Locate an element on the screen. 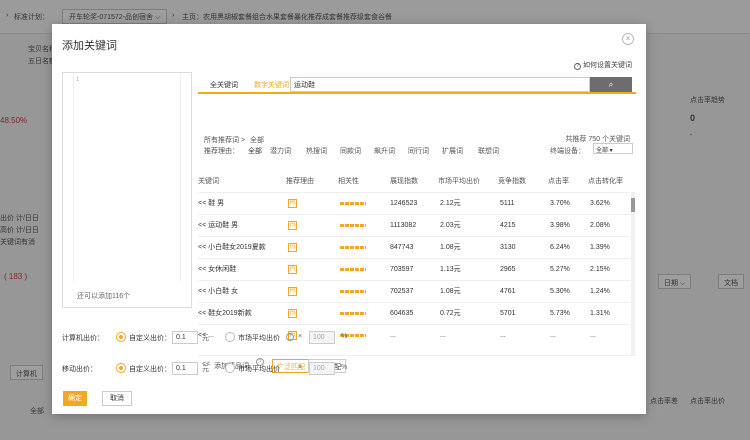  row-keyword: << 运动鞋 男 is located at coordinates (218, 226).